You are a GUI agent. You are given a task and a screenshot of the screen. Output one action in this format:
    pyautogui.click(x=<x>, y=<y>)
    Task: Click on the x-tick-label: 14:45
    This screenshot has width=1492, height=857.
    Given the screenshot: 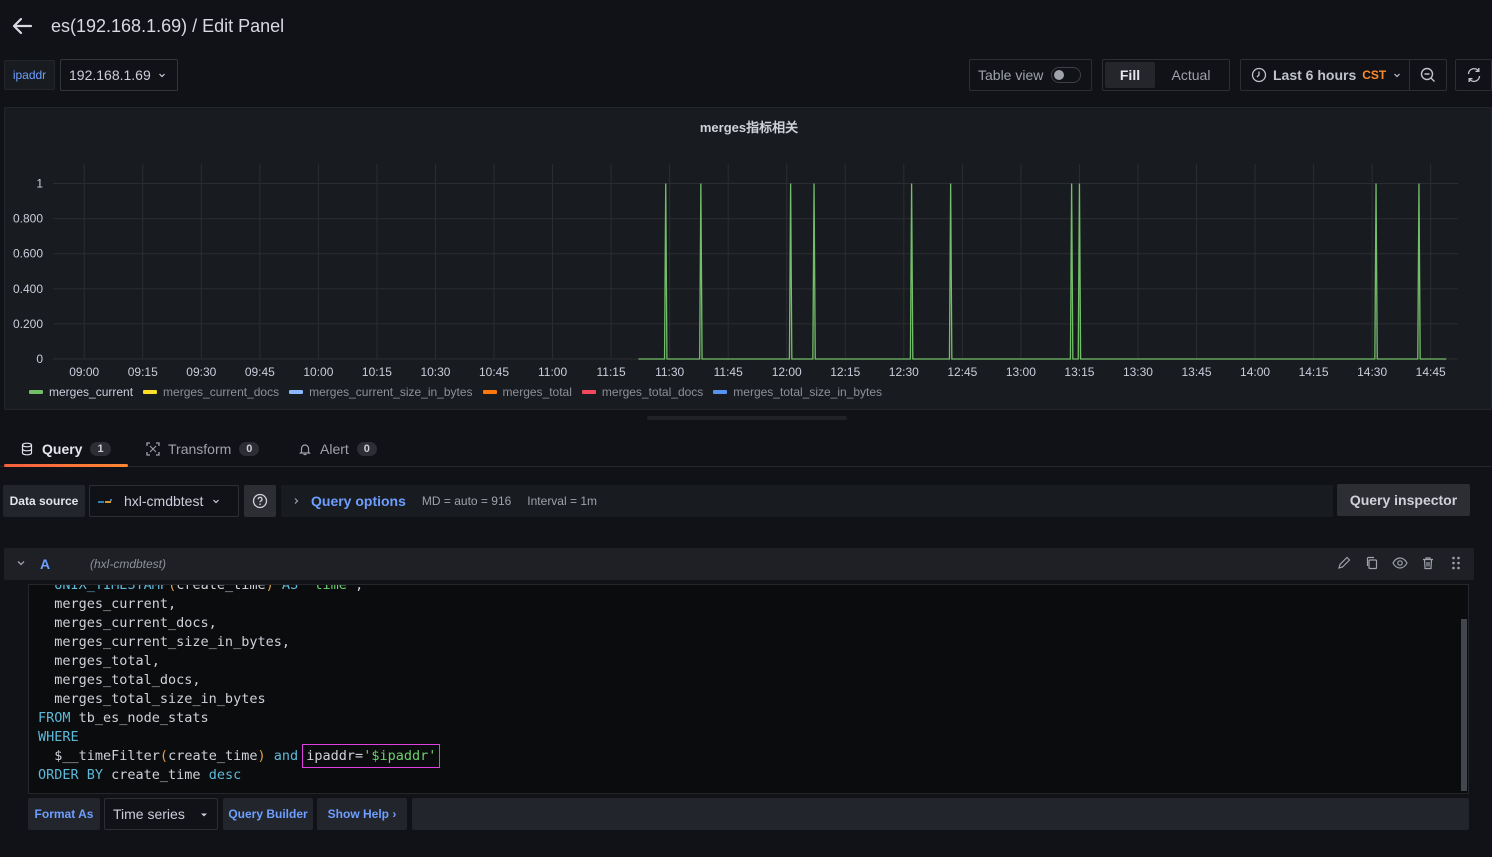 What is the action you would take?
    pyautogui.click(x=1431, y=372)
    